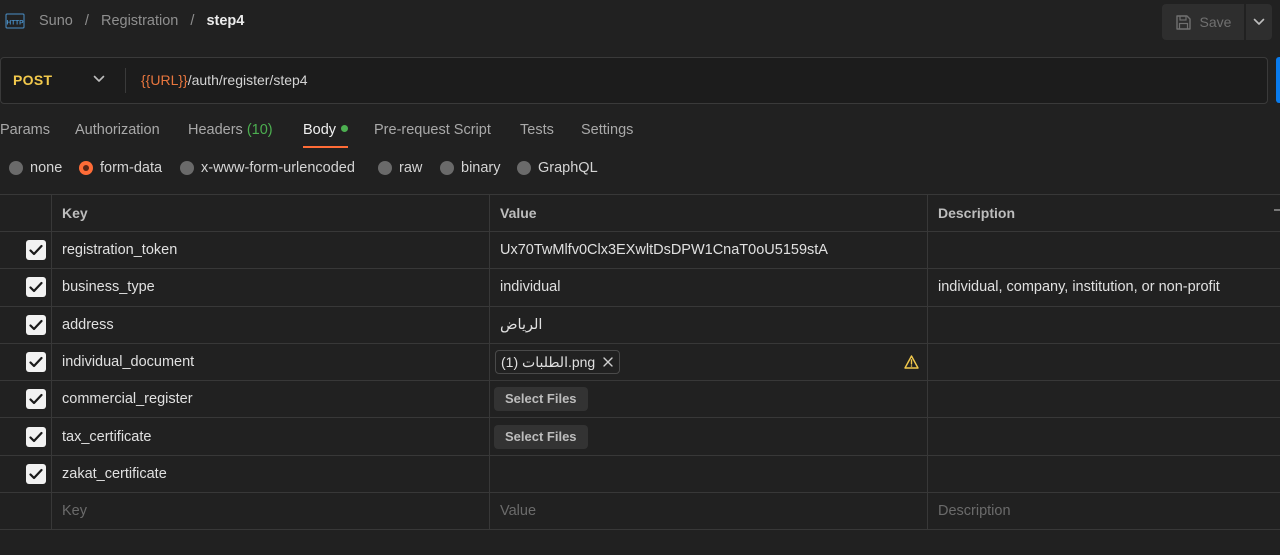 This screenshot has width=1280, height=555. I want to click on row-value: individual, so click(530, 287).